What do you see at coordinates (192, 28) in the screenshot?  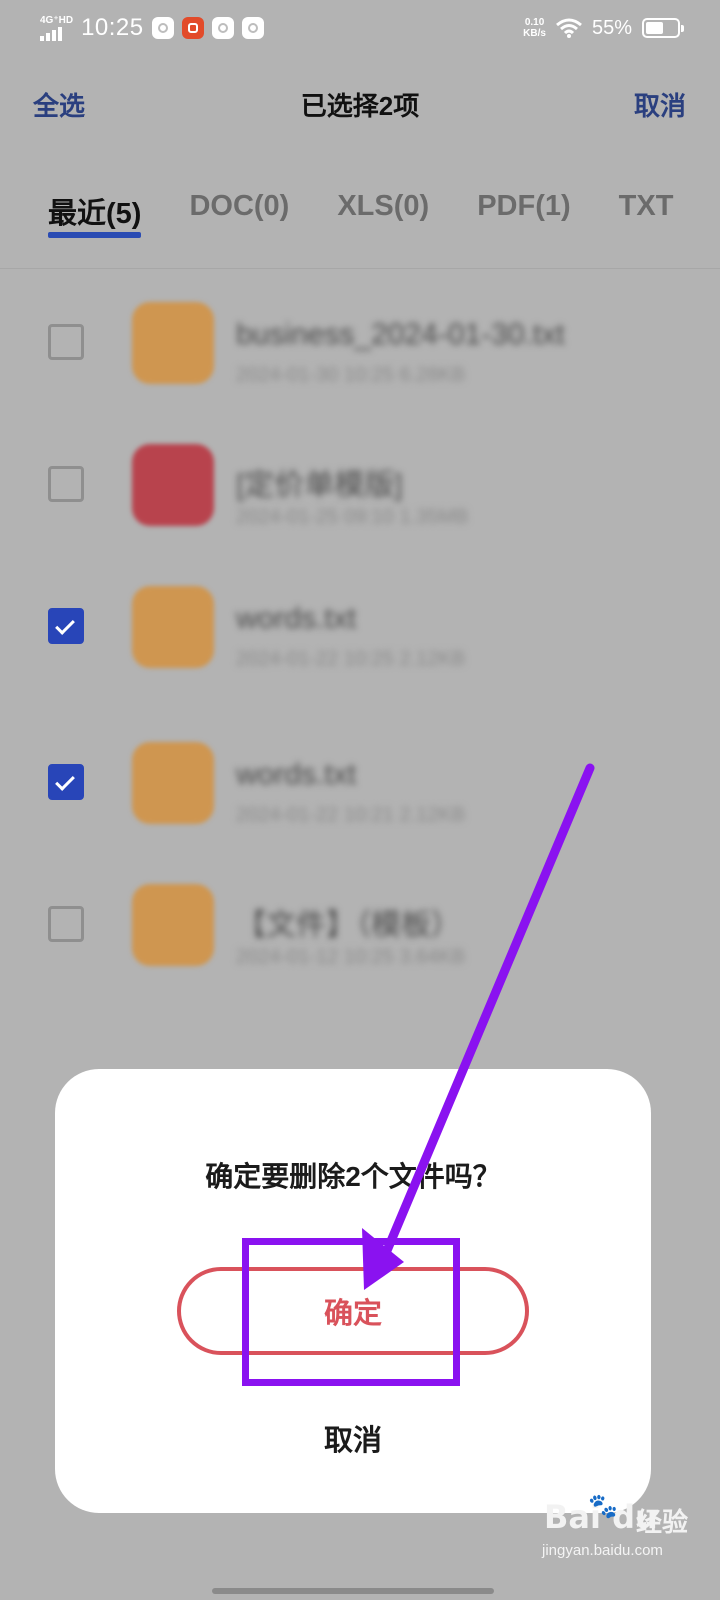 I see `notification-camera-icon` at bounding box center [192, 28].